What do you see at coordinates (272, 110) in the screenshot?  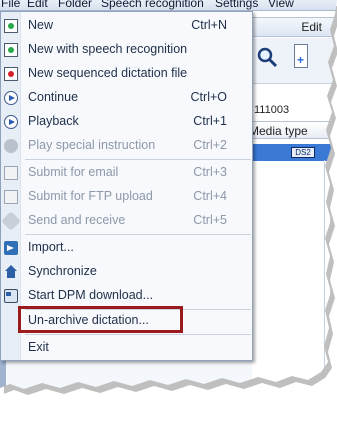 I see `background-number: 111003` at bounding box center [272, 110].